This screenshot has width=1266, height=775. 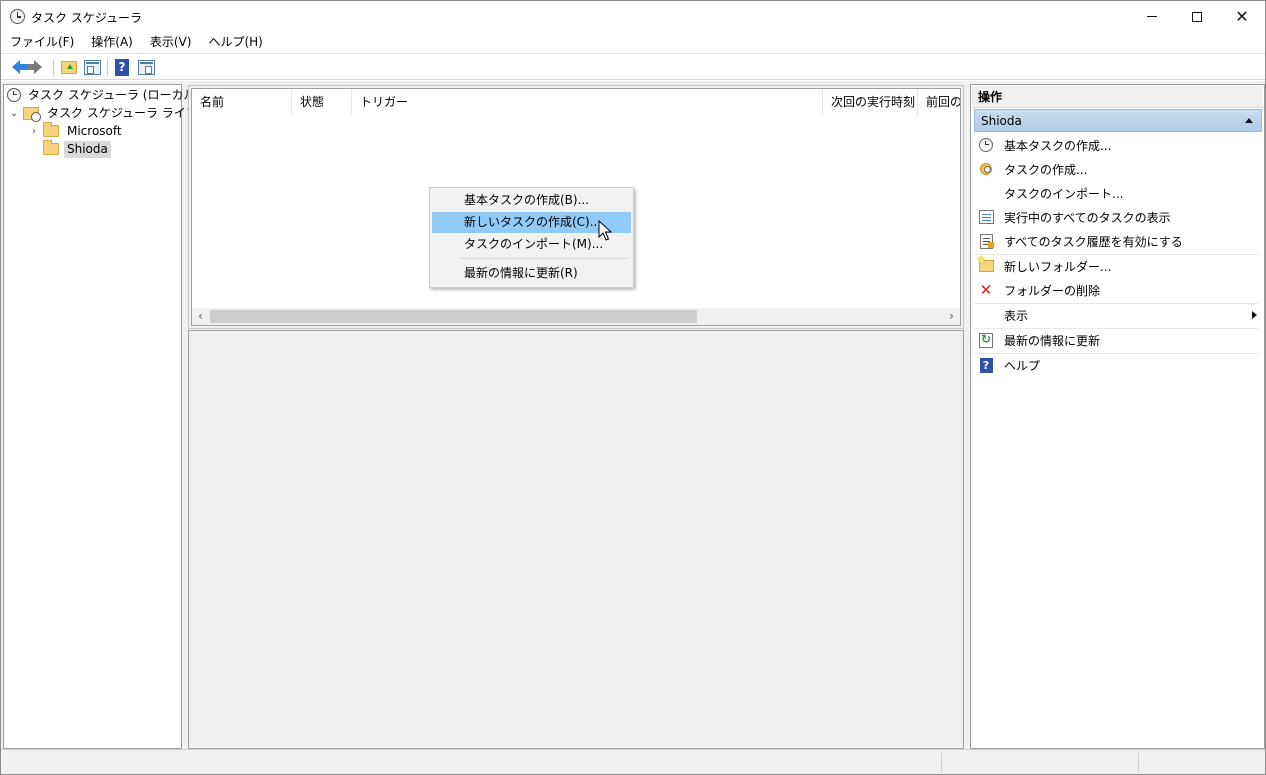 What do you see at coordinates (1117, 365) in the screenshot?
I see `action-help: ? ヘルプ` at bounding box center [1117, 365].